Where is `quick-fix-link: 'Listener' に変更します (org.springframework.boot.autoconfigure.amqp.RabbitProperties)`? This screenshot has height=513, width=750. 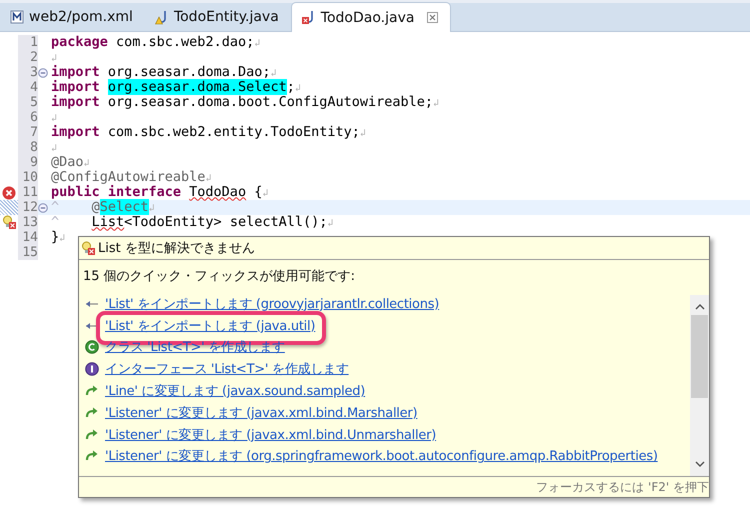
quick-fix-link: 'Listener' に変更します (org.springframework.boot.autoconfigure.amqp.RabbitProperties) is located at coordinates (381, 456).